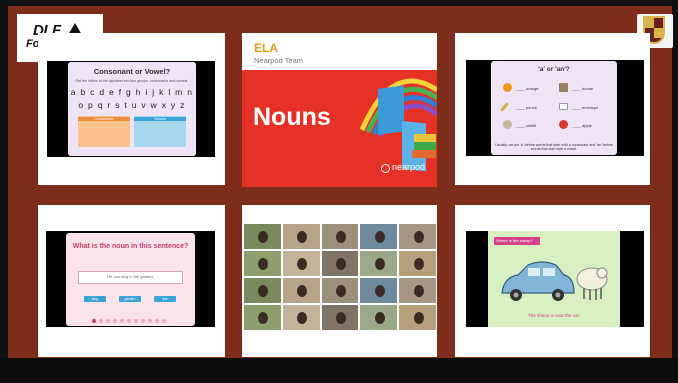 This screenshot has height=383, width=678. What do you see at coordinates (266, 48) in the screenshot?
I see `ela-title: ELA` at bounding box center [266, 48].